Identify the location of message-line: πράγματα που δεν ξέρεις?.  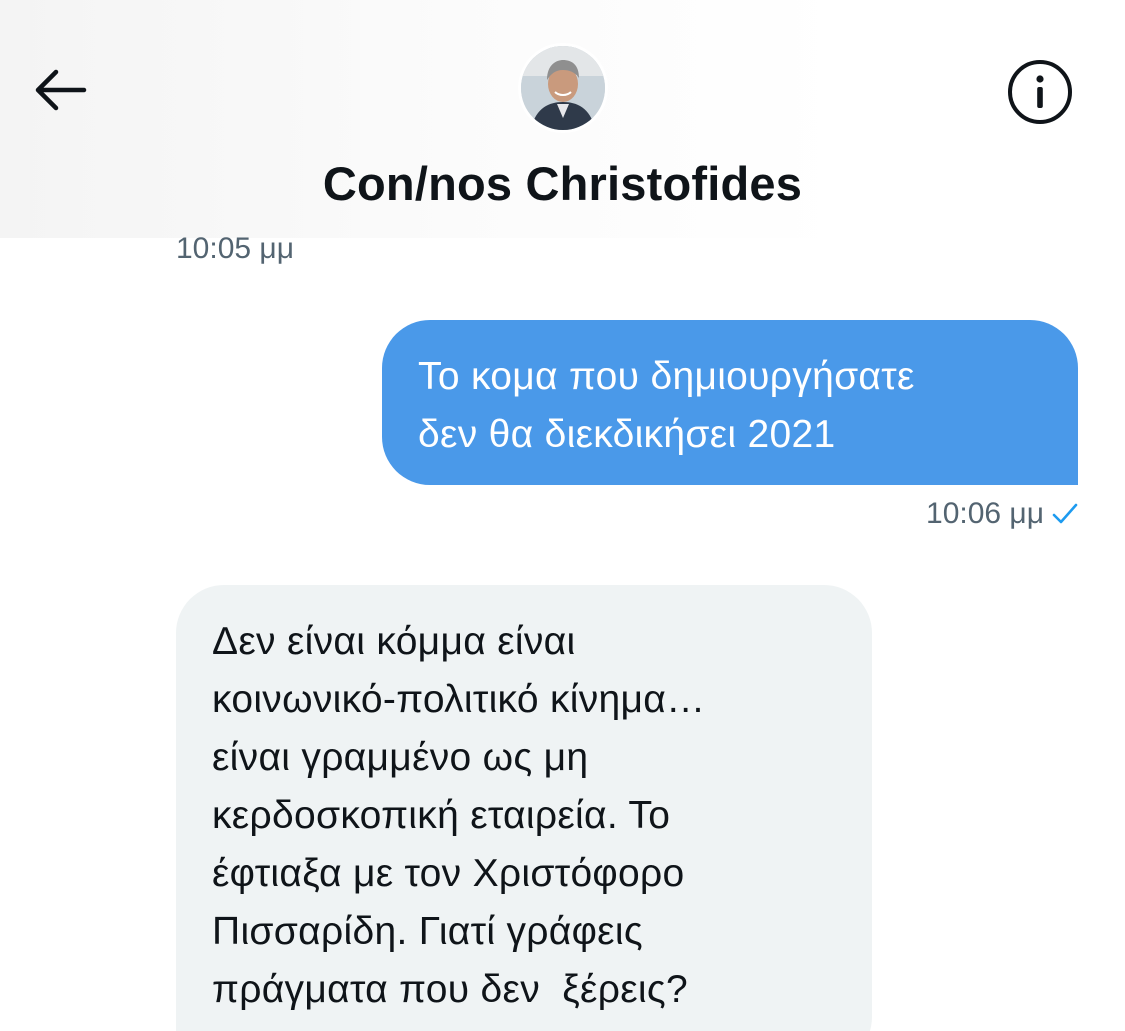
(450, 989).